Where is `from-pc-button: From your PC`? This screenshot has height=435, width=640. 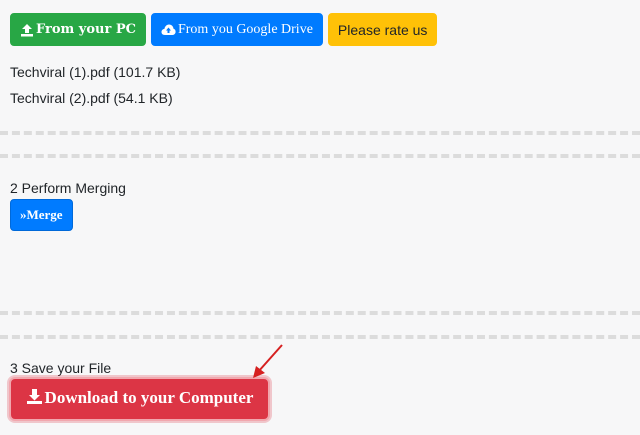
from-pc-button: From your PC is located at coordinates (78, 29).